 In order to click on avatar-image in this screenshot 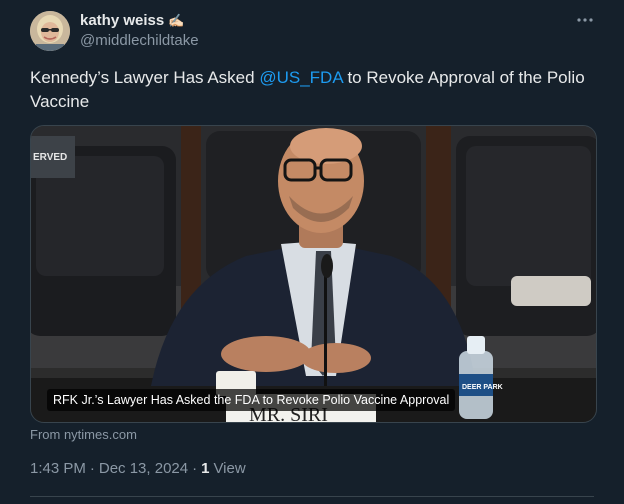, I will do `click(50, 31)`.